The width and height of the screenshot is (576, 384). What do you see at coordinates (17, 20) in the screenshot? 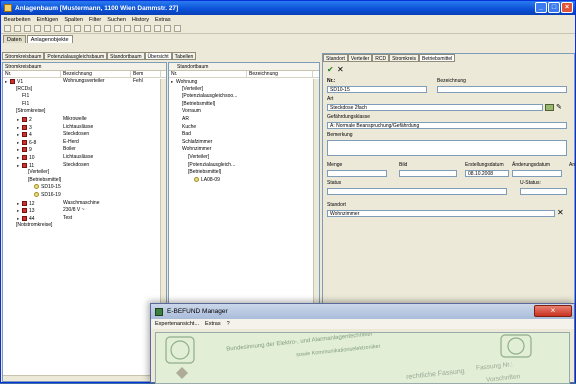
I see `menu-bearbeiten: Bearbeiten` at bounding box center [17, 20].